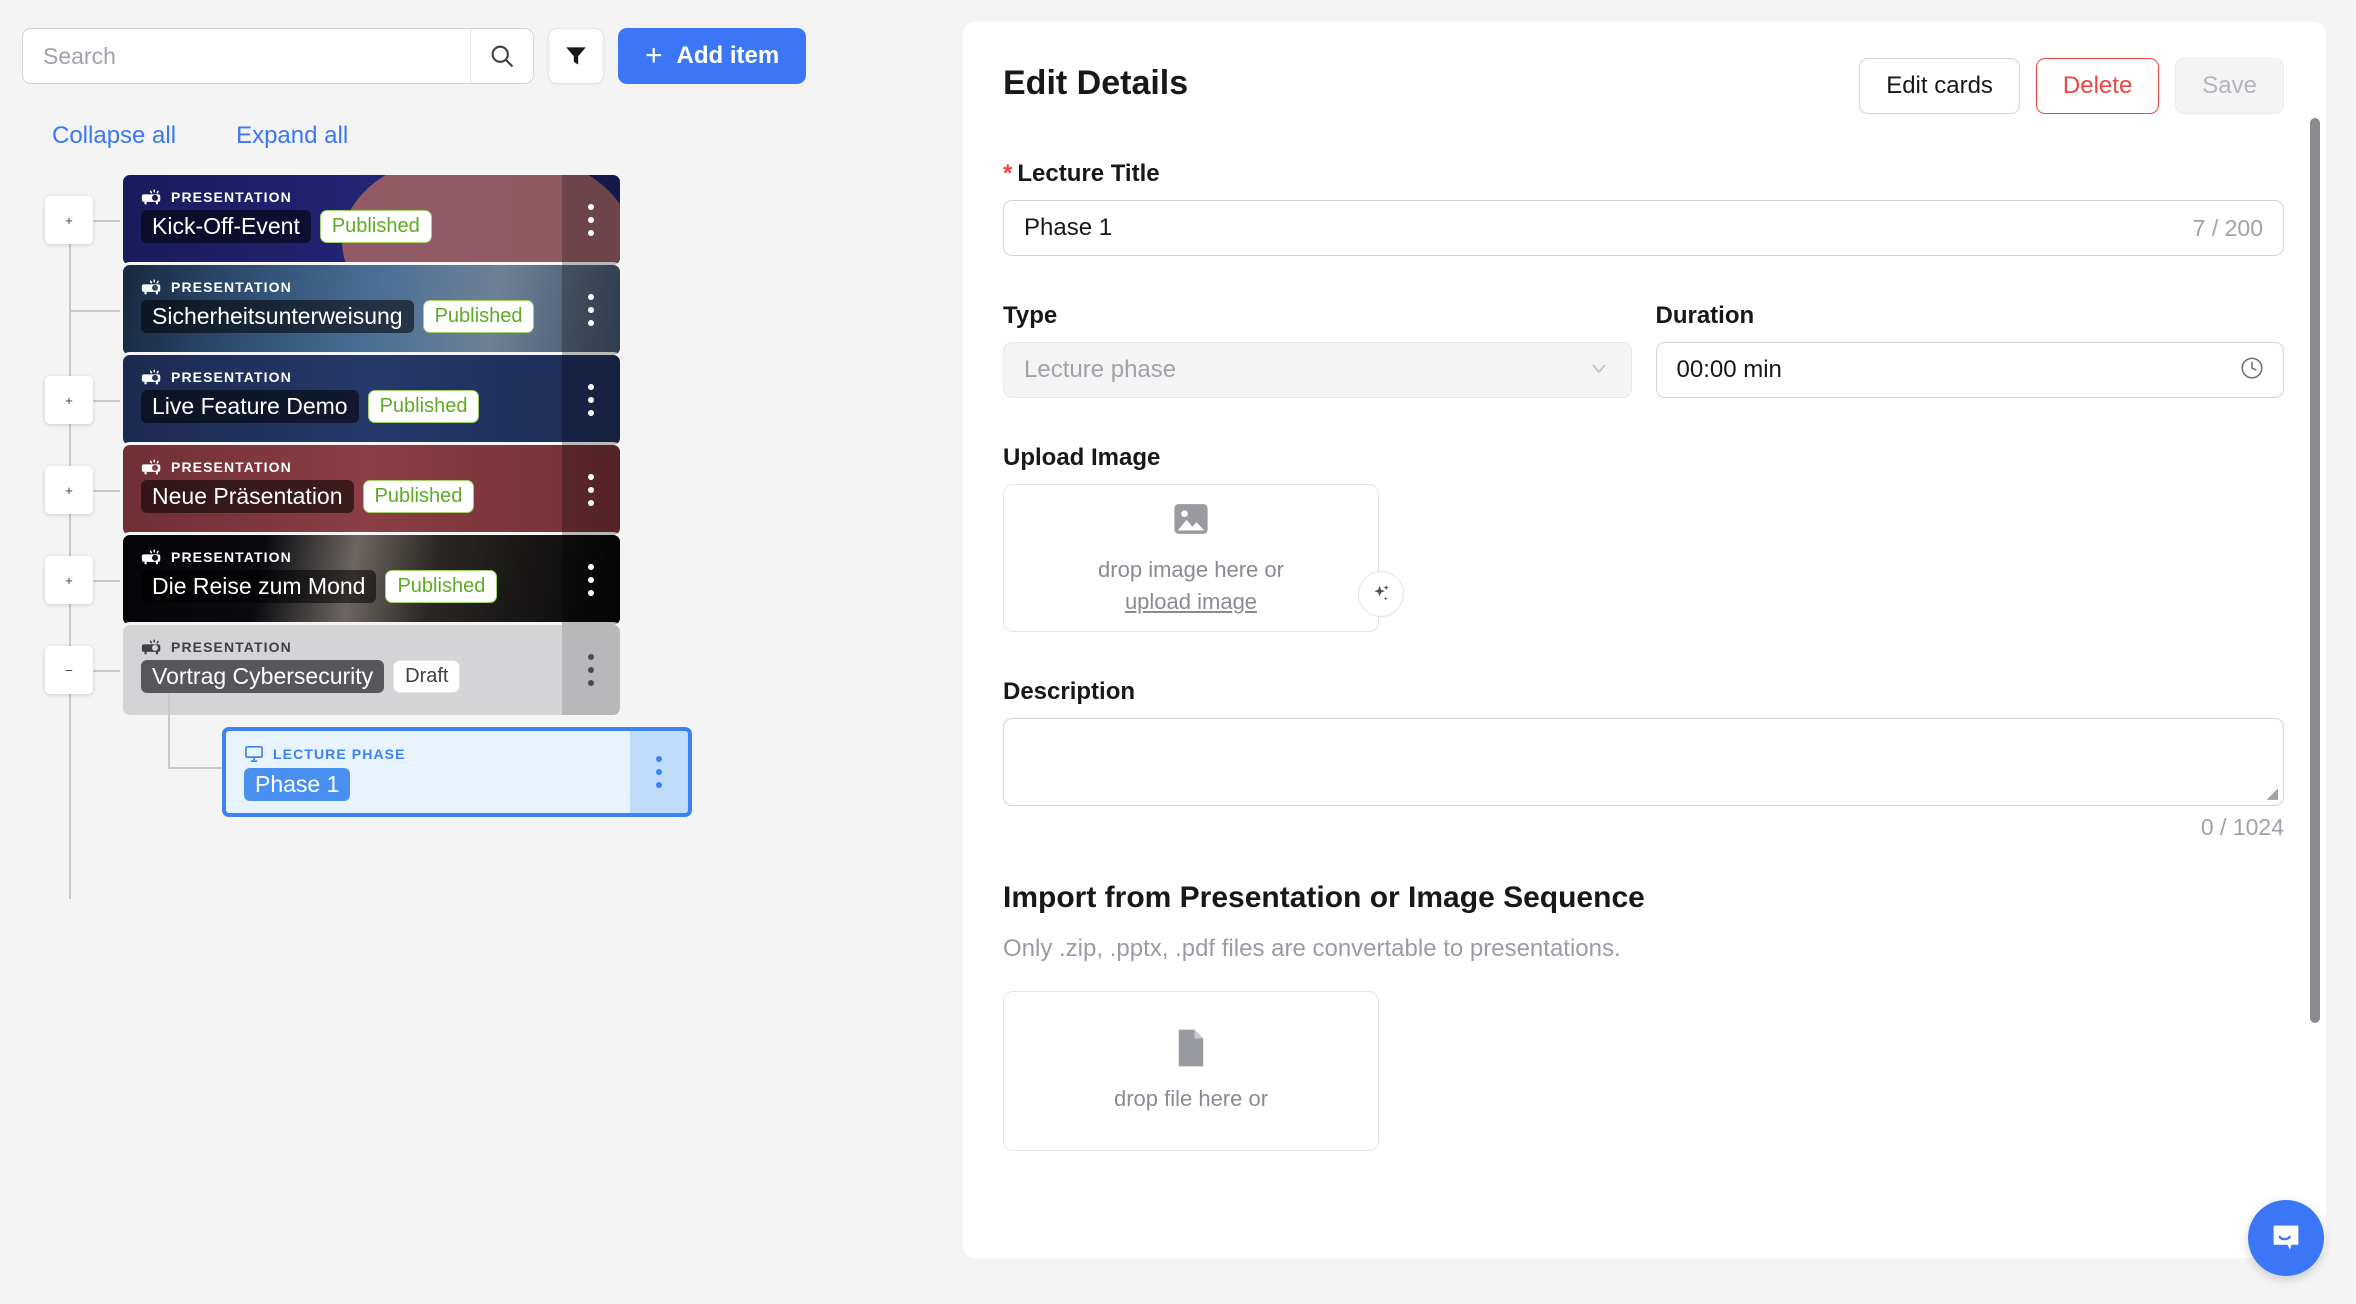 Image resolution: width=2356 pixels, height=1304 pixels. Describe the element at coordinates (114, 136) in the screenshot. I see `collapse-all-button: Collapse all` at that location.